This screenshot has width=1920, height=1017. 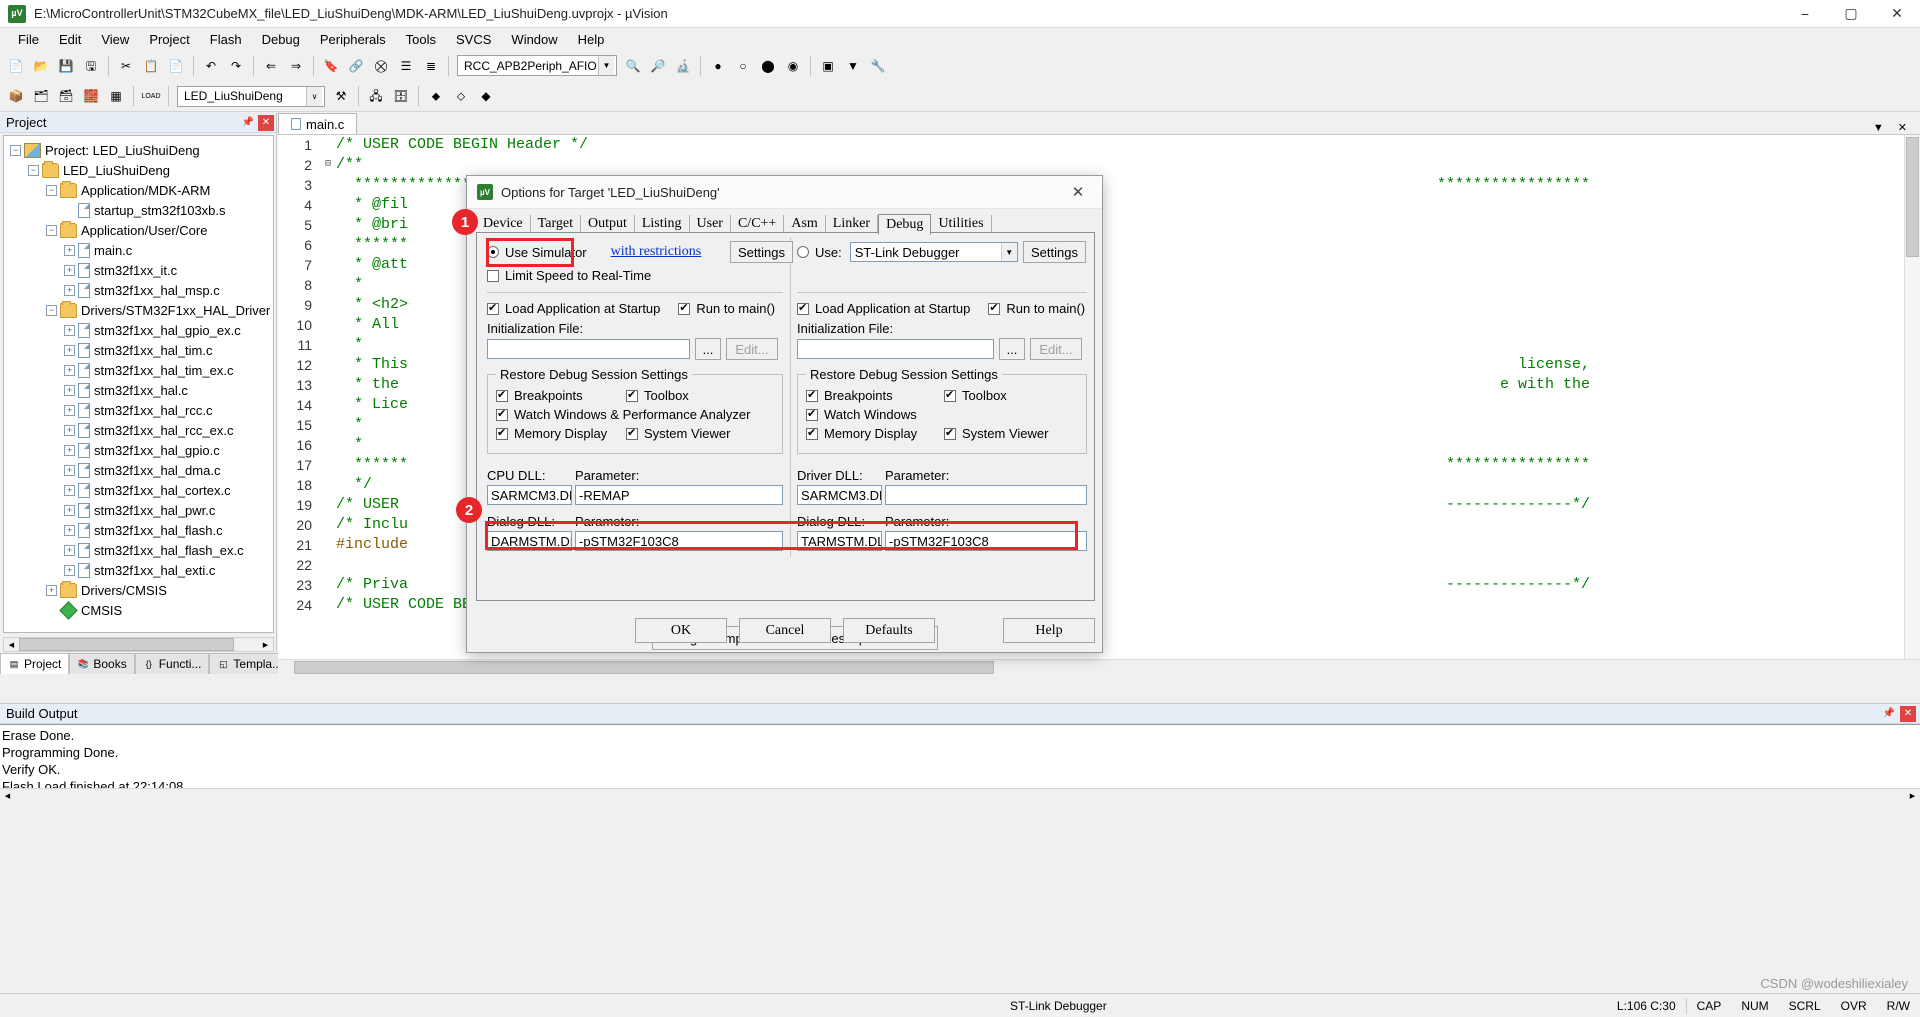 What do you see at coordinates (436, 96) in the screenshot?
I see `build-toolbar-right-button-3: ⬥` at bounding box center [436, 96].